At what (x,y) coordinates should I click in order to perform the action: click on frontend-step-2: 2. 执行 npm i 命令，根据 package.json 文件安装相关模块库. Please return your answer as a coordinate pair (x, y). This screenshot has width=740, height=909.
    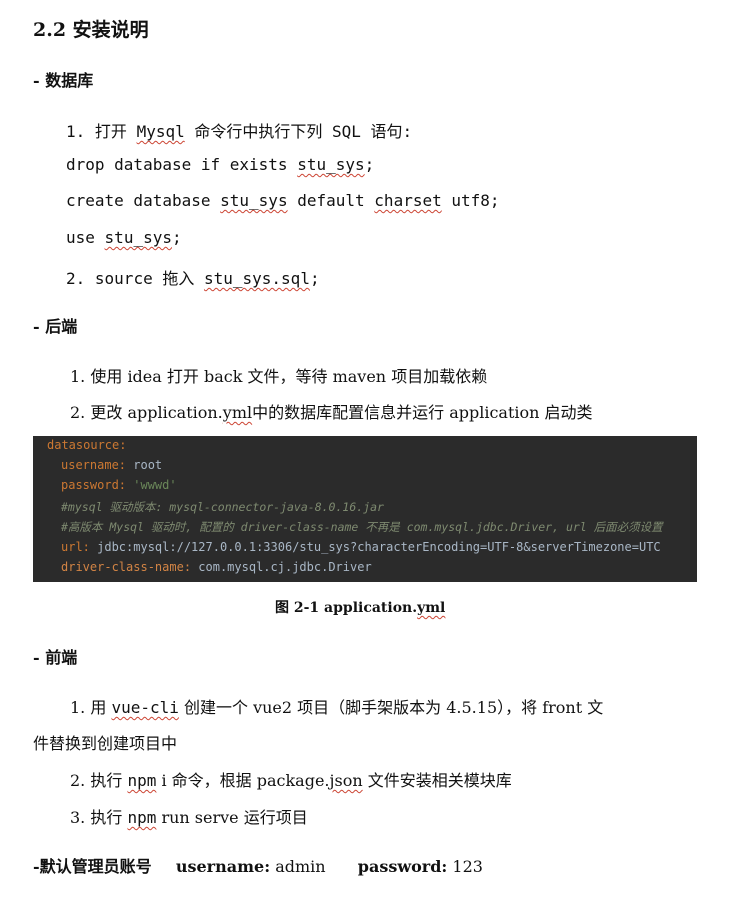
    Looking at the image, I should click on (291, 780).